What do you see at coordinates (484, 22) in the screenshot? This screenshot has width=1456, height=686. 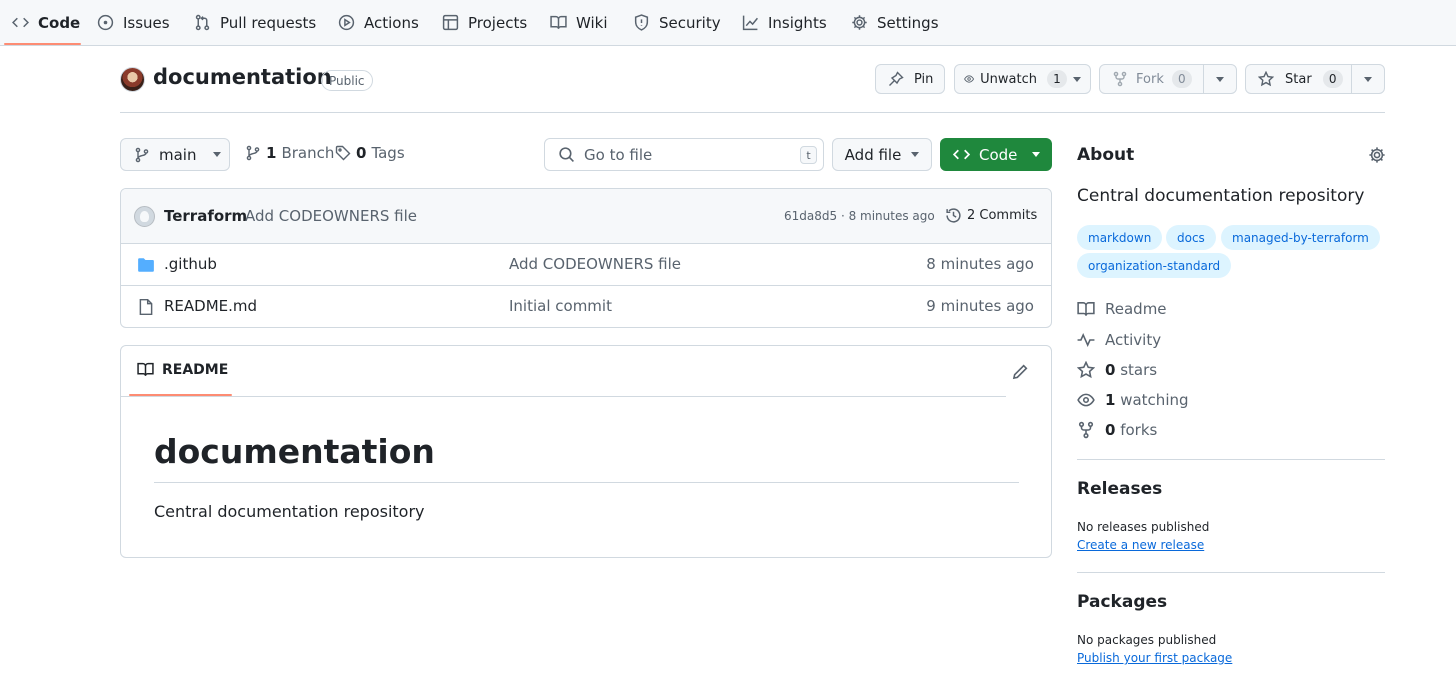 I see `tab-projects: Projects` at bounding box center [484, 22].